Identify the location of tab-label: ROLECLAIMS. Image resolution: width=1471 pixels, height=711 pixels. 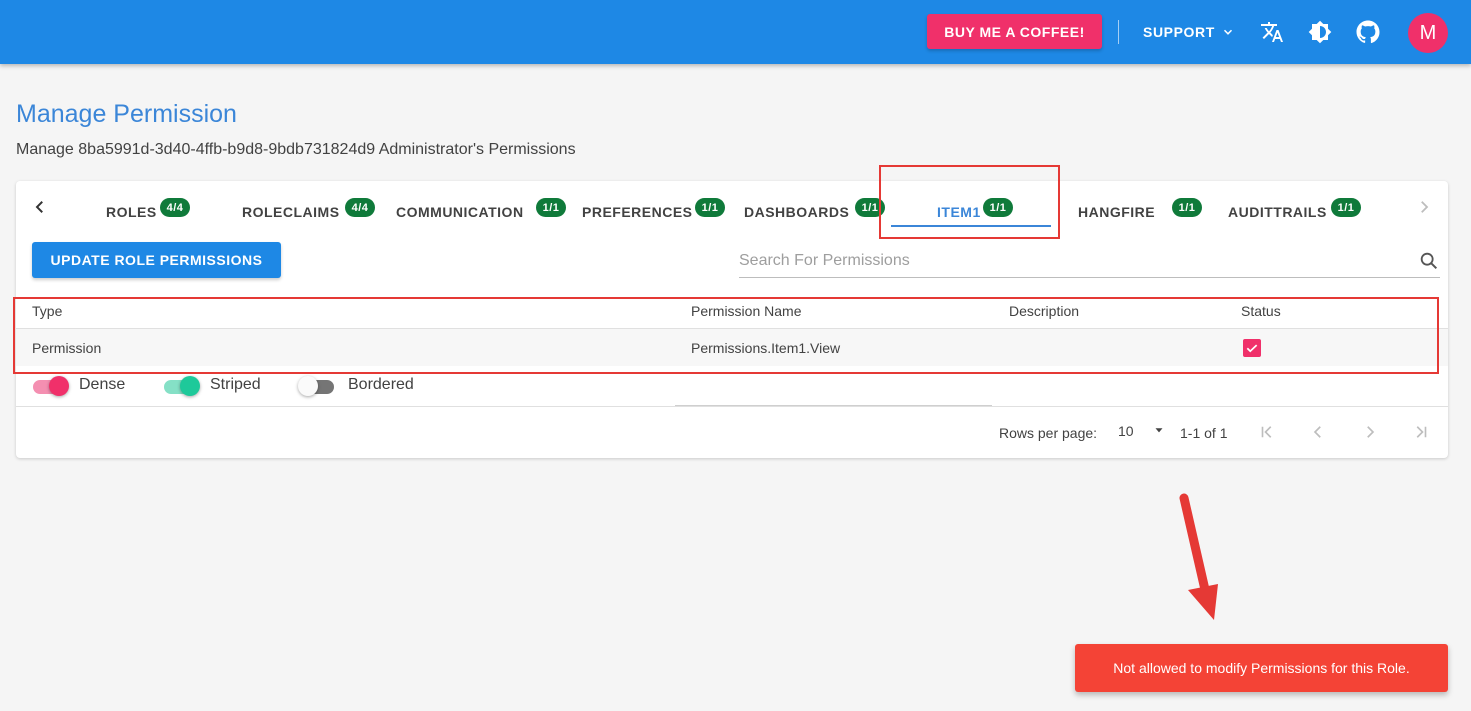
(291, 212).